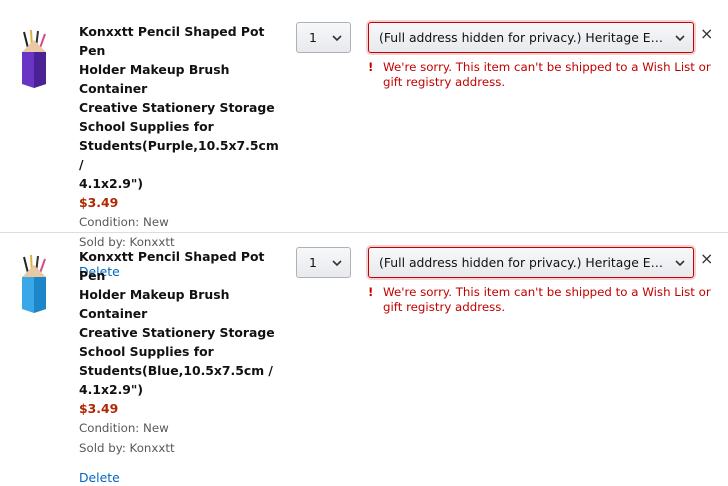  I want to click on product-image-blue-pencil-pot, so click(34, 283).